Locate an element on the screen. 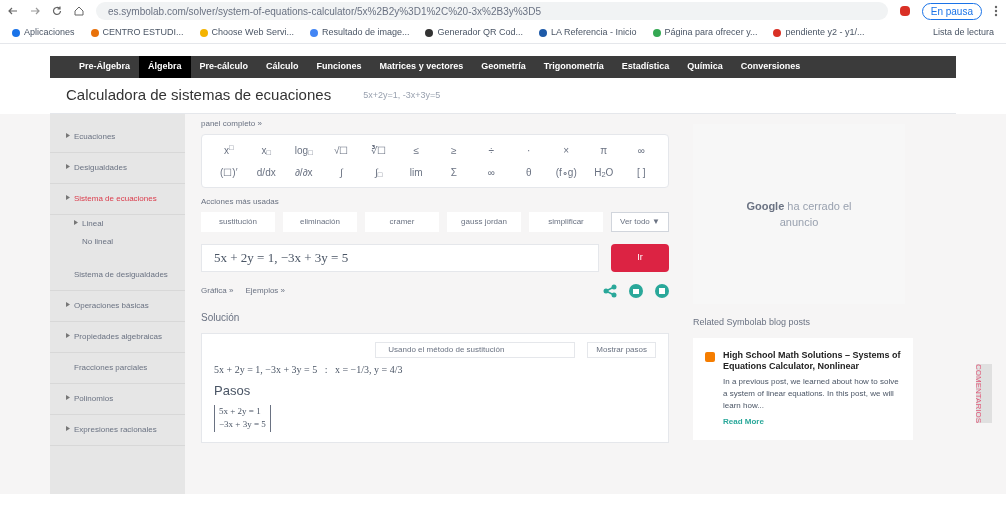  nav-tab: Funciones is located at coordinates (339, 67).